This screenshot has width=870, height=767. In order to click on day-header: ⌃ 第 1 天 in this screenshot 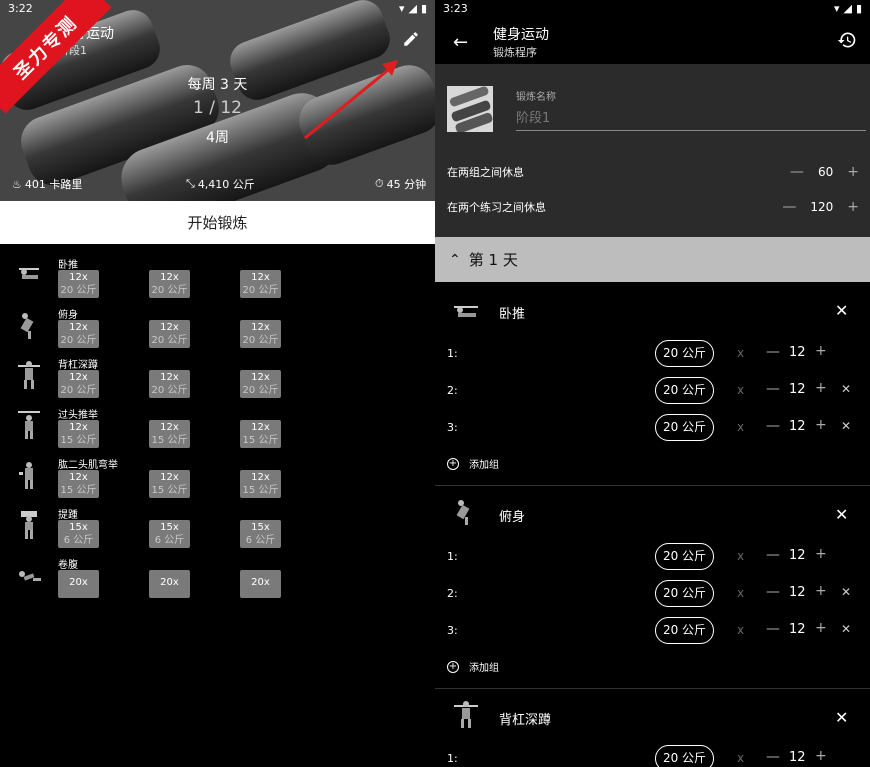, I will do `click(652, 259)`.